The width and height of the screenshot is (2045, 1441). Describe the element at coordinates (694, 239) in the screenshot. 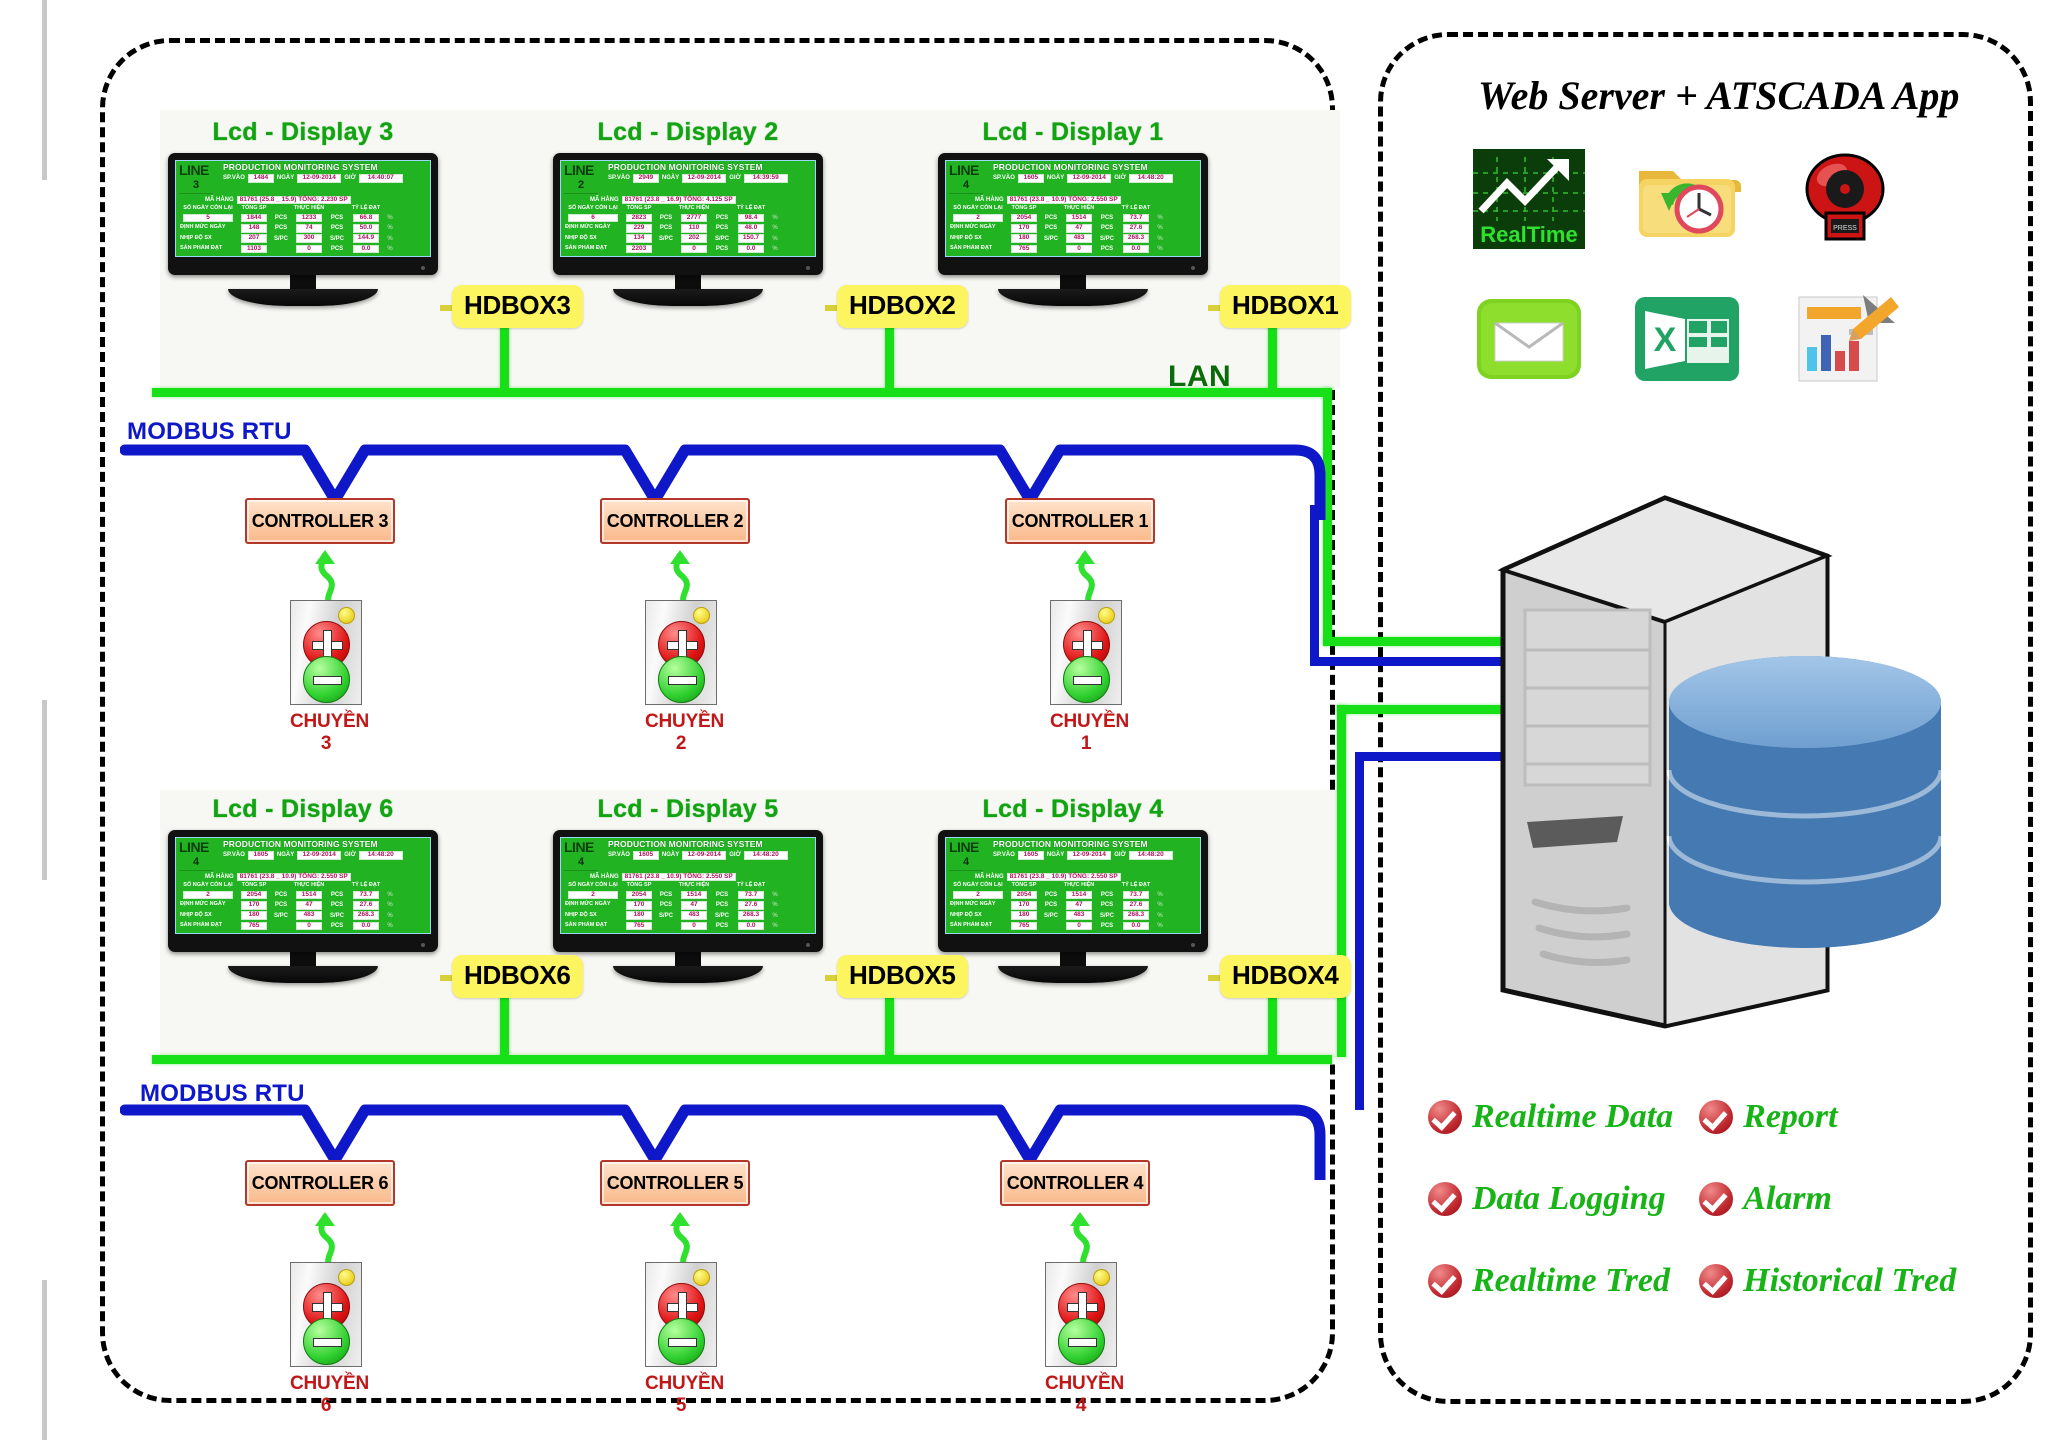

I see `row2-v3: 202` at that location.